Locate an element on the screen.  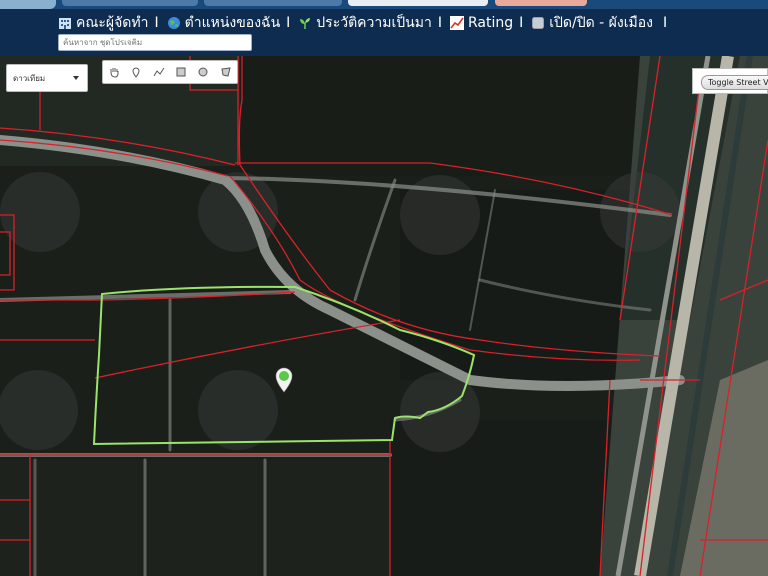
nav-item-team: คณะผู้จัดทำ is located at coordinates (103, 23).